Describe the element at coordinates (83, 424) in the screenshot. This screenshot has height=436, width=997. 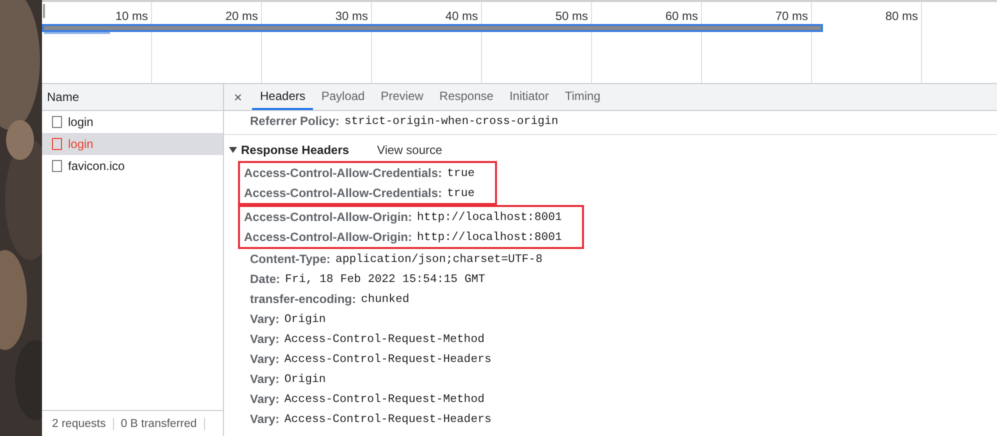
I see `status-text: 2 requests` at that location.